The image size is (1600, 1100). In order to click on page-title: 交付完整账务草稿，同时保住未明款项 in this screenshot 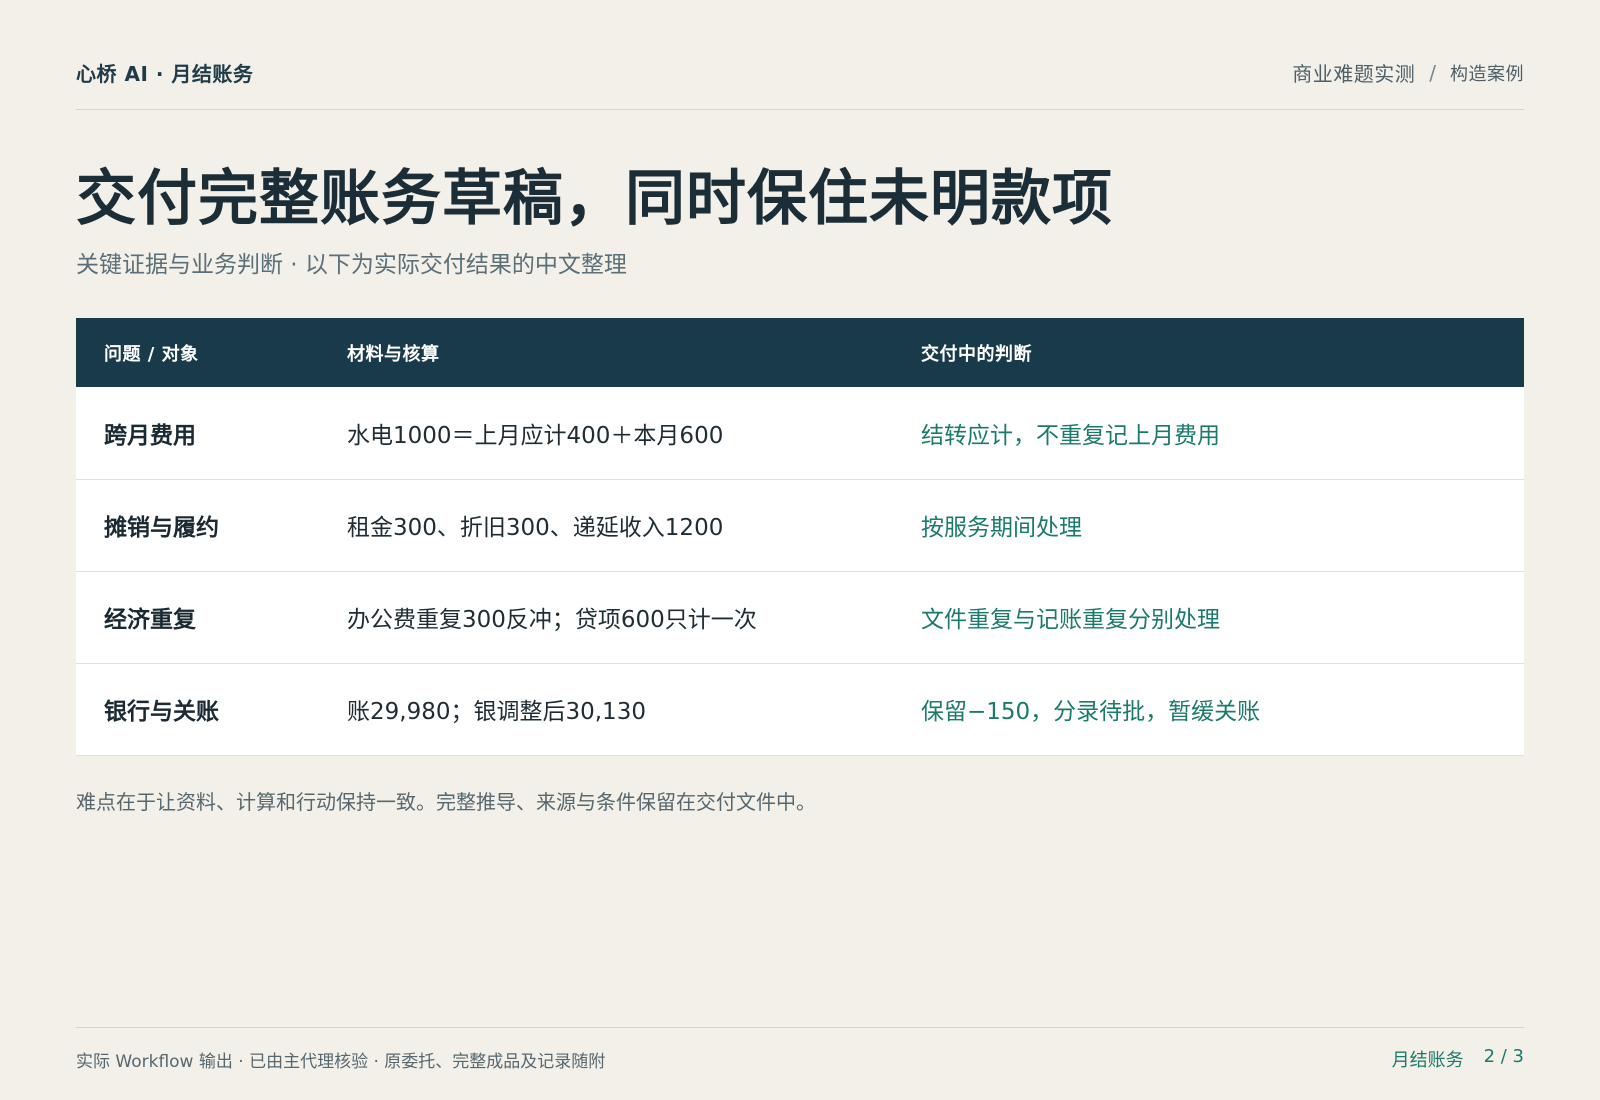, I will do `click(594, 199)`.